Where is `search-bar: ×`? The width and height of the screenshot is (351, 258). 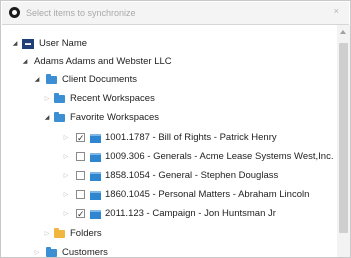
search-bar: × is located at coordinates (175, 13).